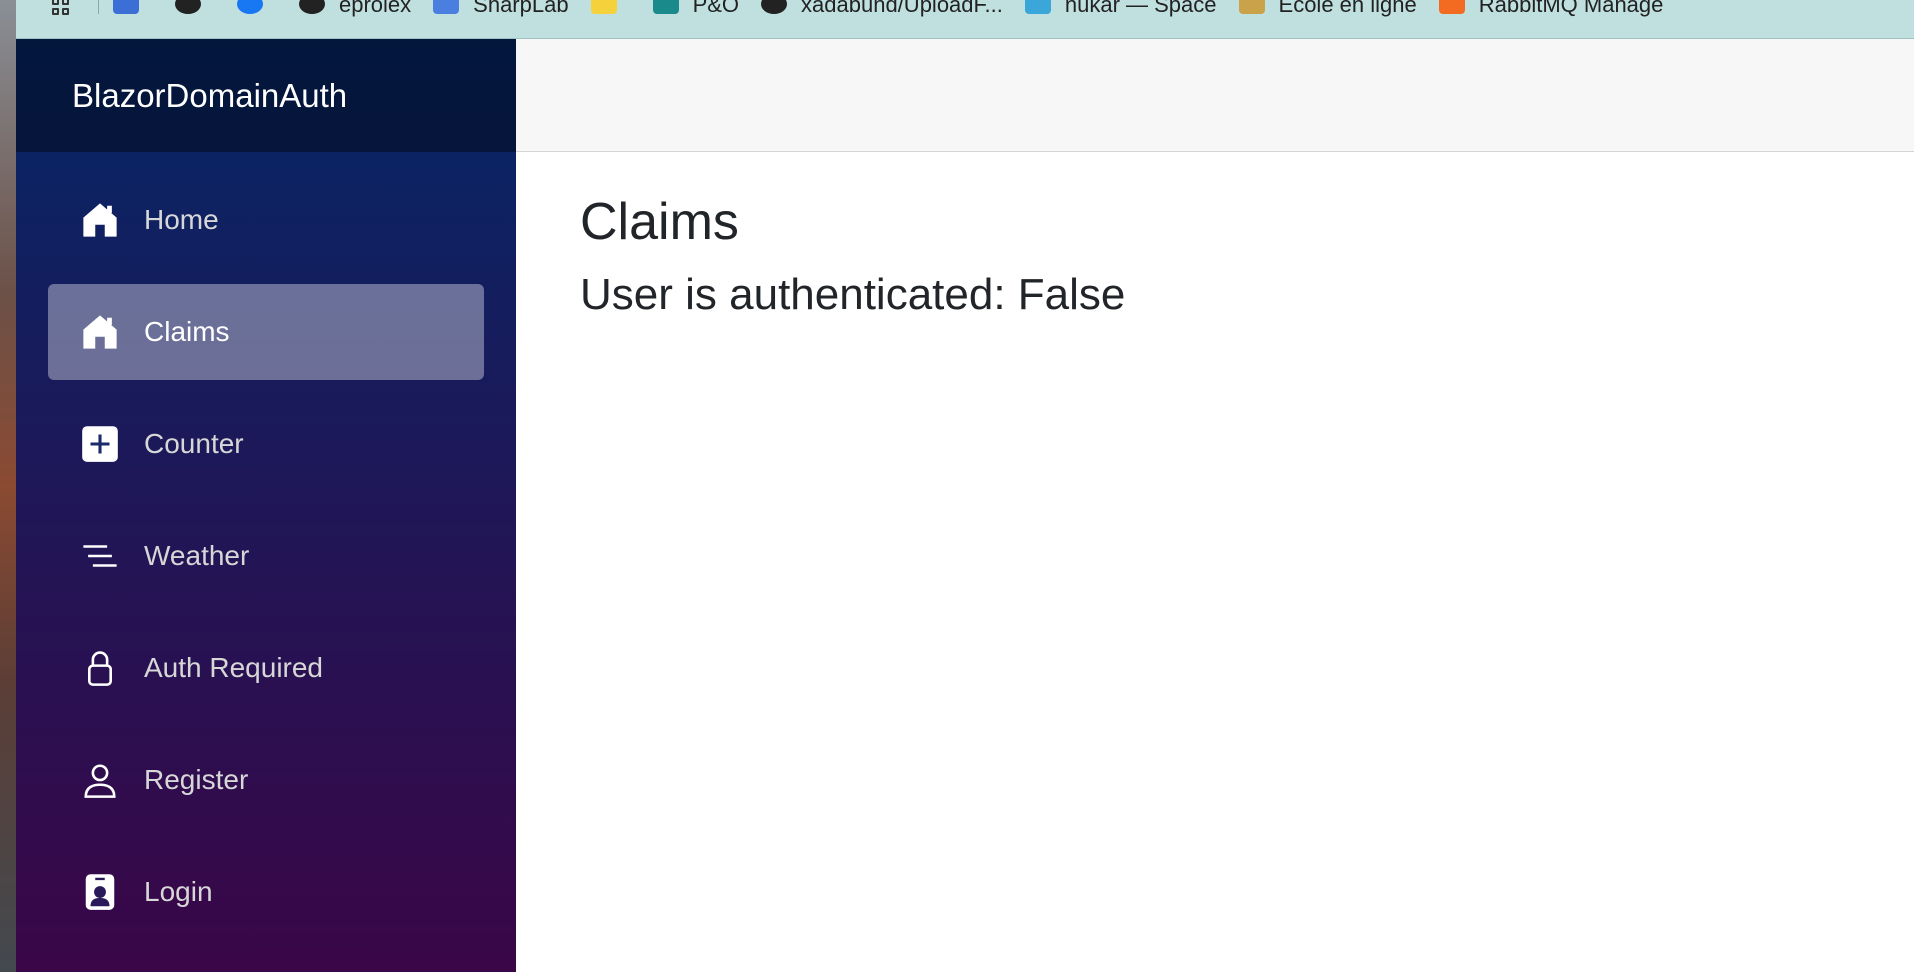 The width and height of the screenshot is (1914, 972). Describe the element at coordinates (312, 7) in the screenshot. I see `globe-icon` at that location.